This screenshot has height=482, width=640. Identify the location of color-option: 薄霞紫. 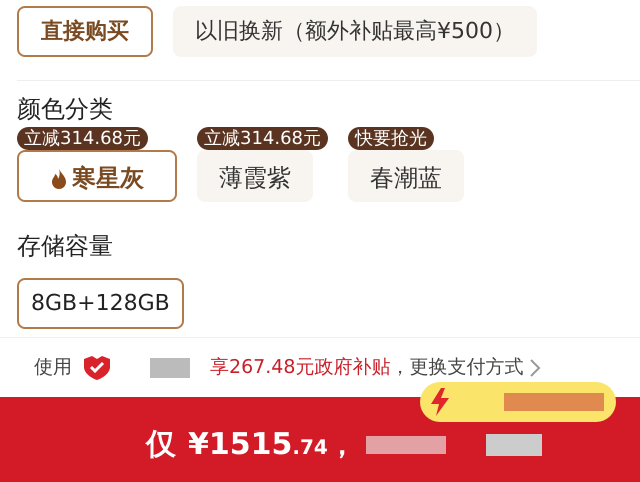
(255, 176).